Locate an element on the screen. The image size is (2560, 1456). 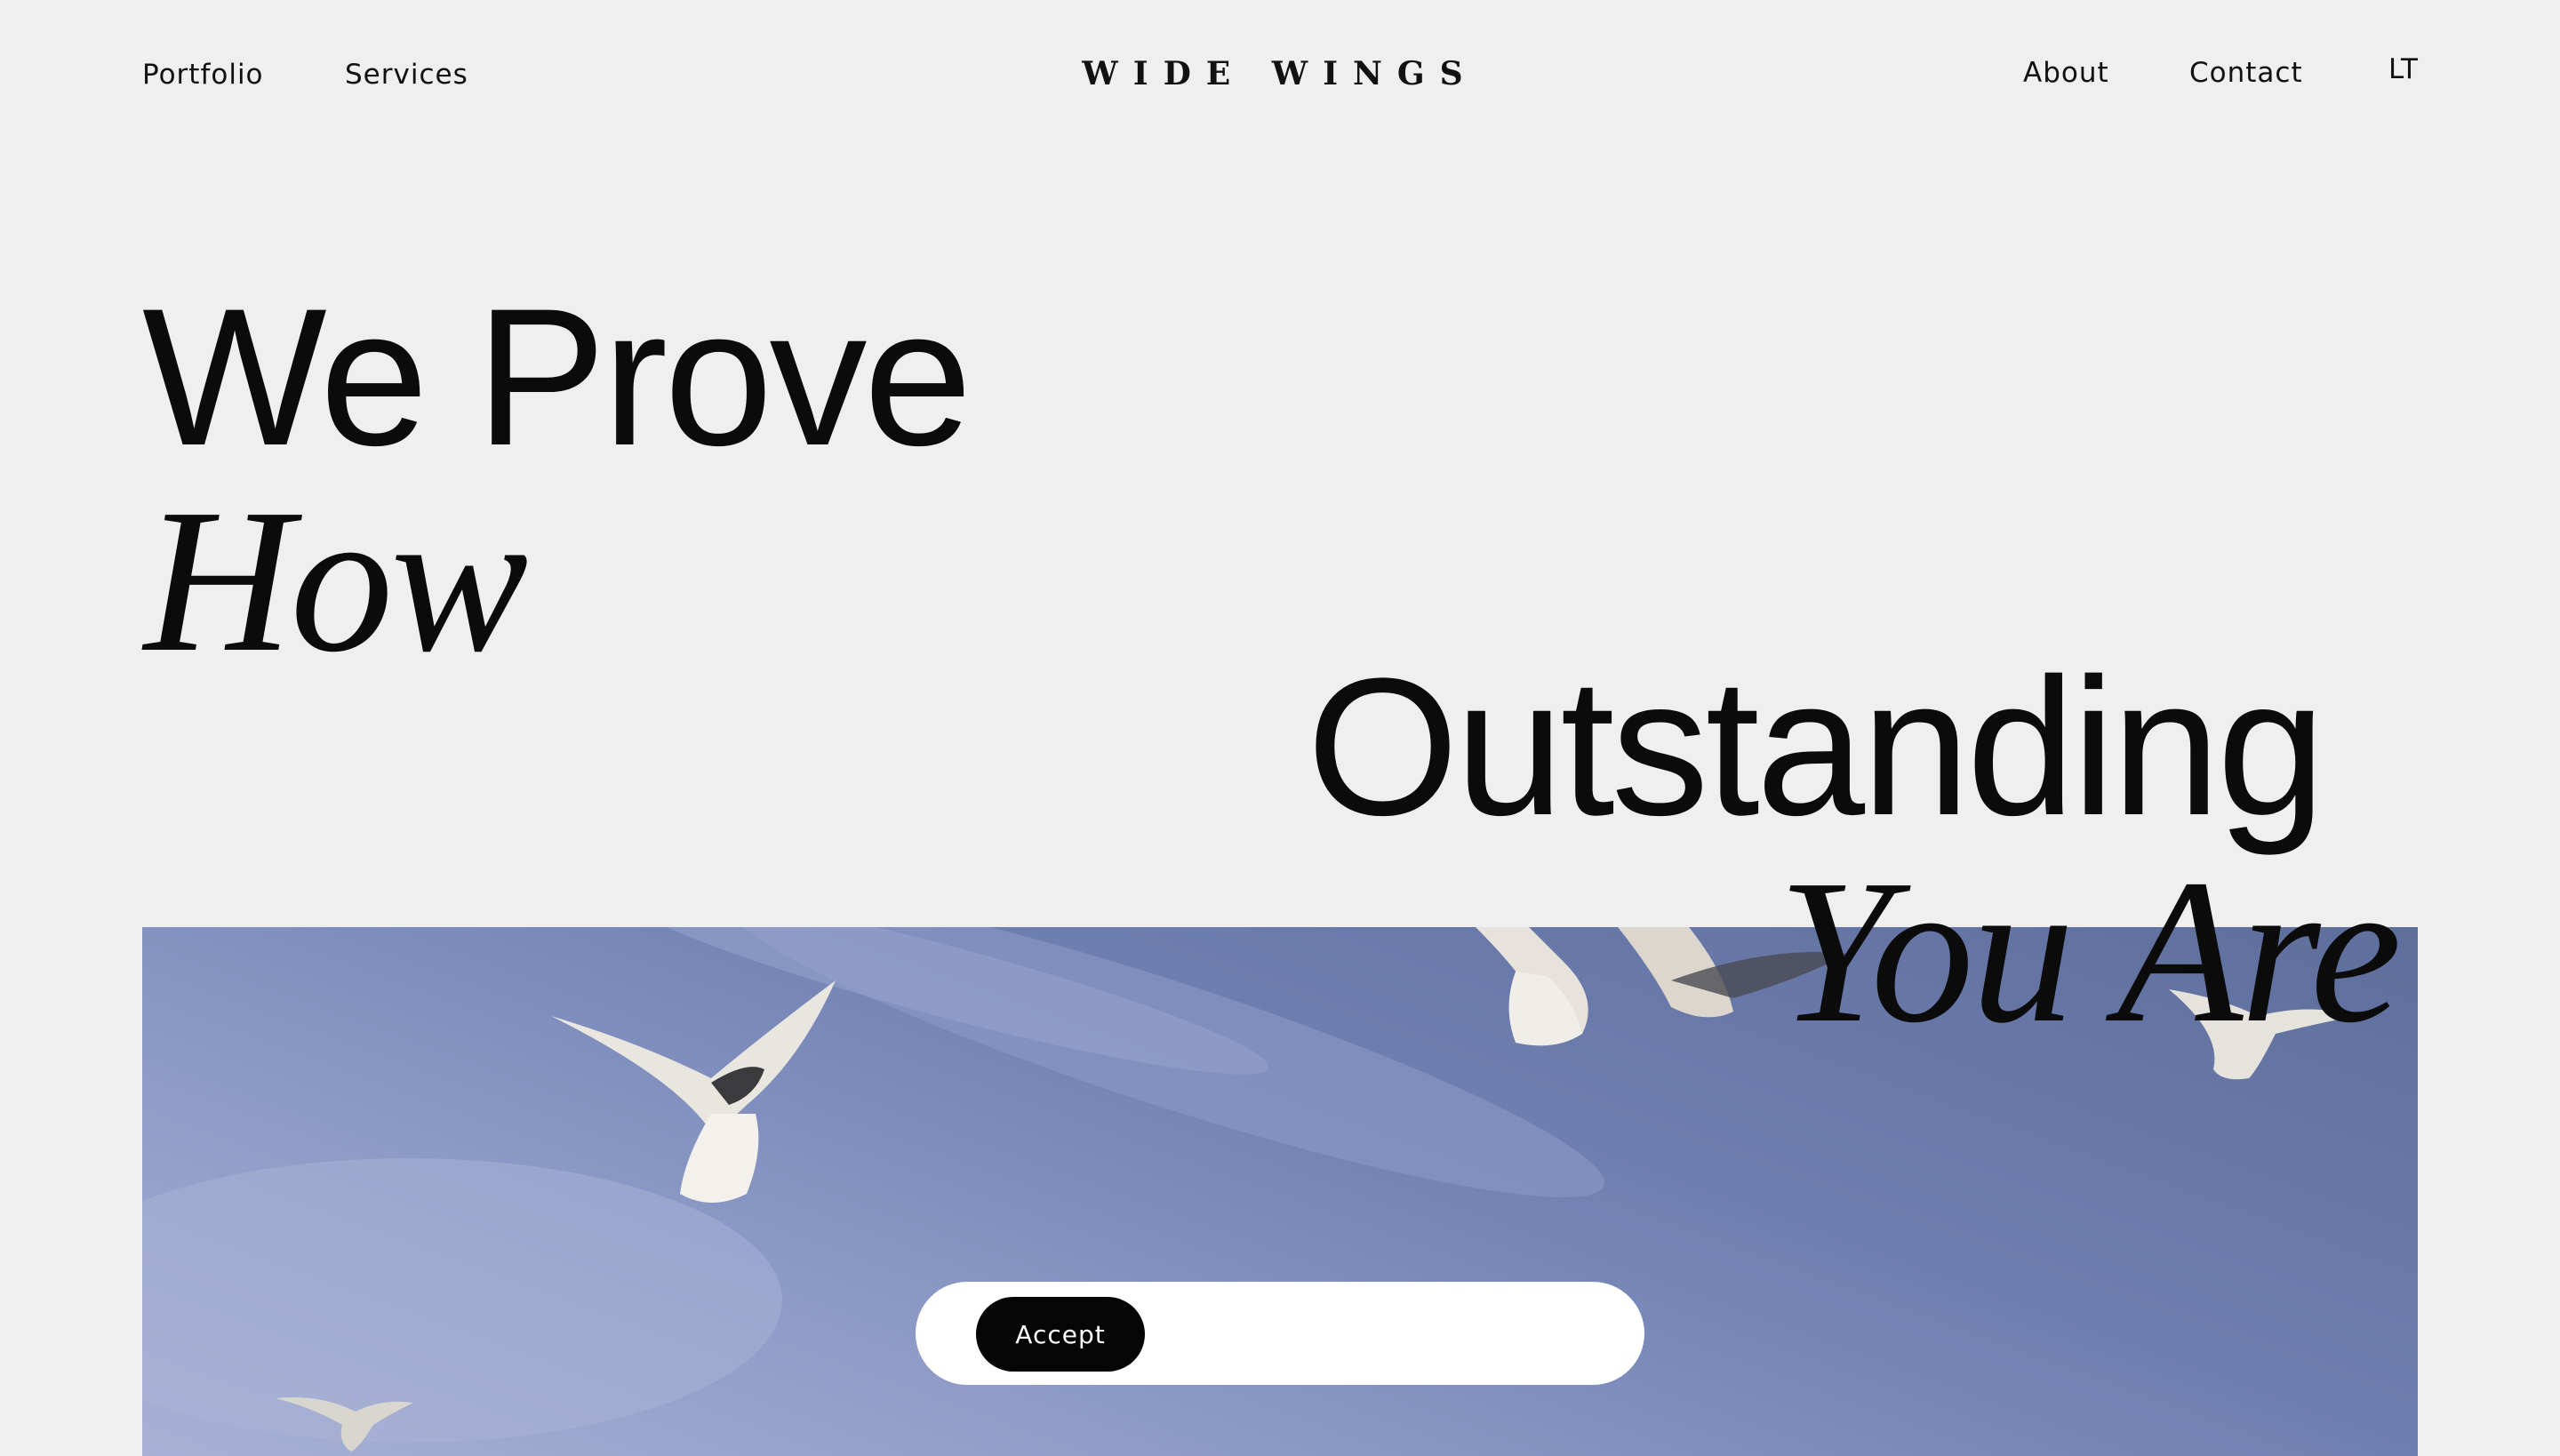
cookie-consent-bar: Accept is located at coordinates (1280, 1333).